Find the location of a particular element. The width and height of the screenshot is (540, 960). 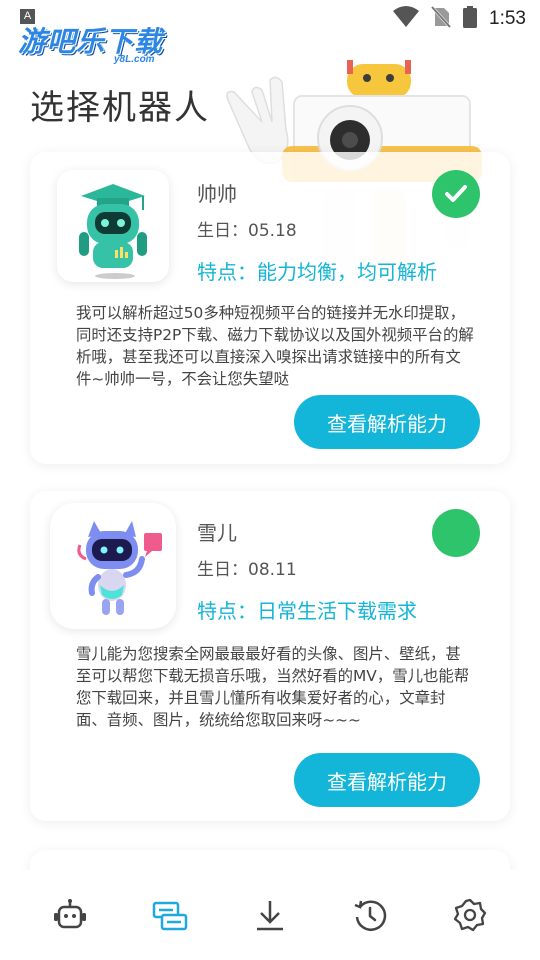

girl-robot-icon is located at coordinates (119, 568).